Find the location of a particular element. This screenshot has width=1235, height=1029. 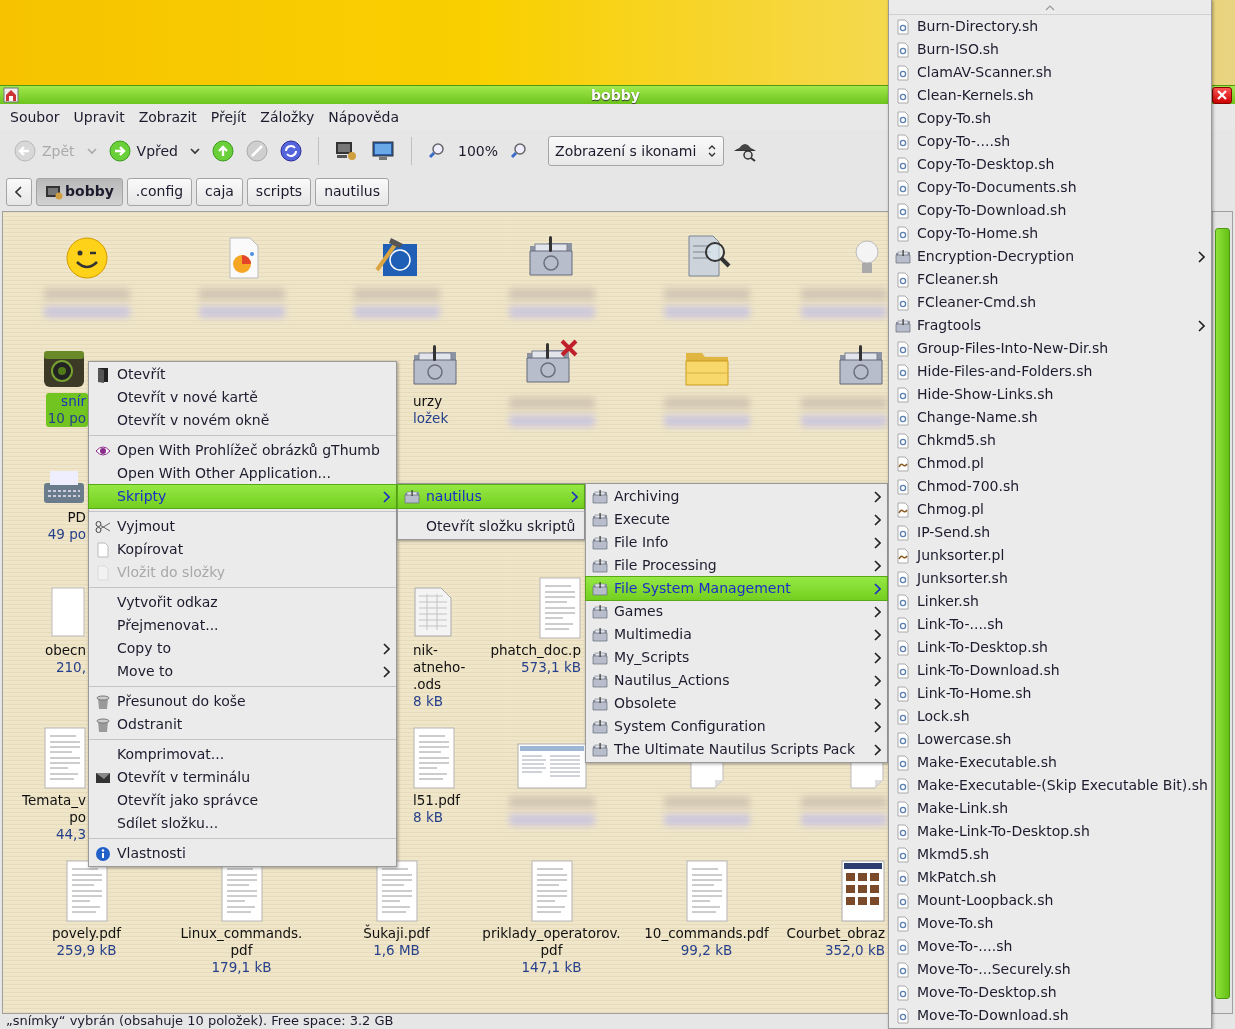

menu-item: Otevřít jako správce is located at coordinates (242, 800).